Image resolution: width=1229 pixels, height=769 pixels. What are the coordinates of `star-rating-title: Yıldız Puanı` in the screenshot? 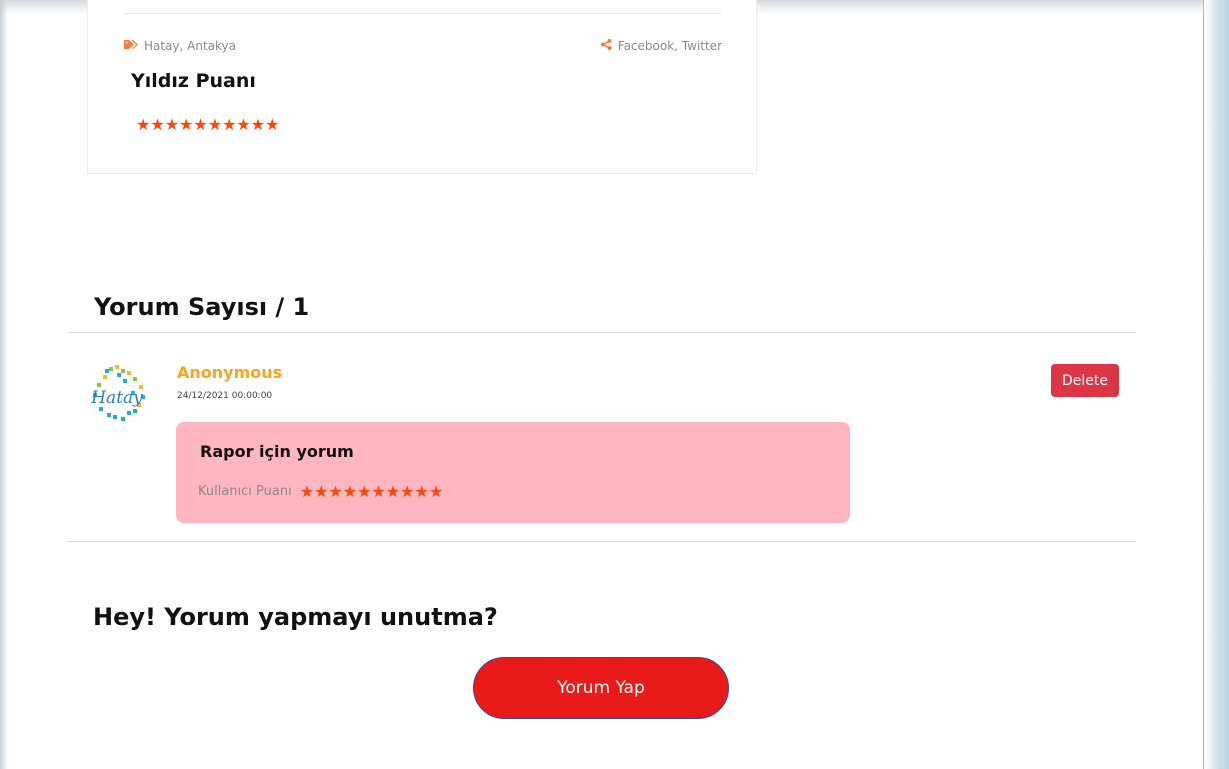 It's located at (193, 81).